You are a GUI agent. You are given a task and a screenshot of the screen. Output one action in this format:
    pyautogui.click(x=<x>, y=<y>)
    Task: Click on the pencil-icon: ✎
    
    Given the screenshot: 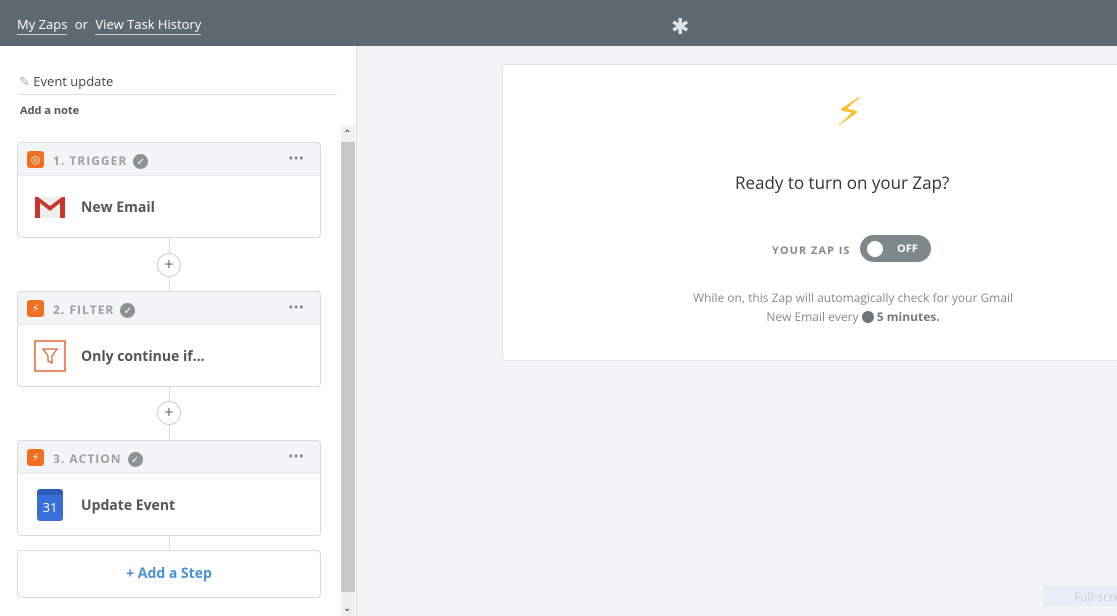 What is the action you would take?
    pyautogui.click(x=24, y=81)
    